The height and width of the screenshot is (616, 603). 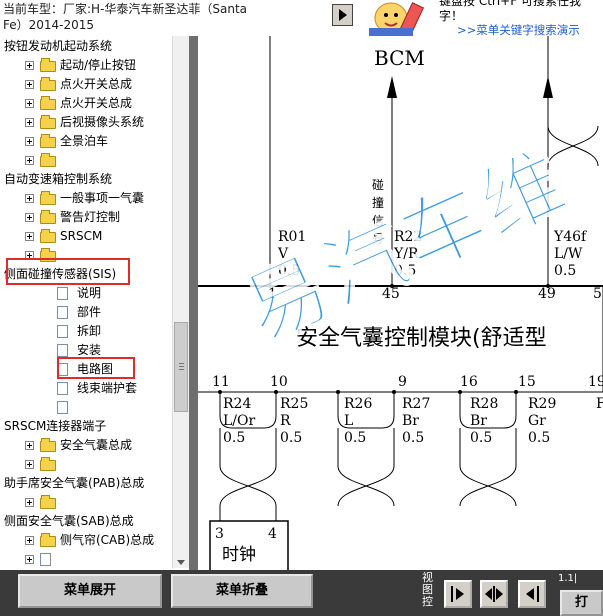 I want to click on pane-splitter, so click(x=193, y=303).